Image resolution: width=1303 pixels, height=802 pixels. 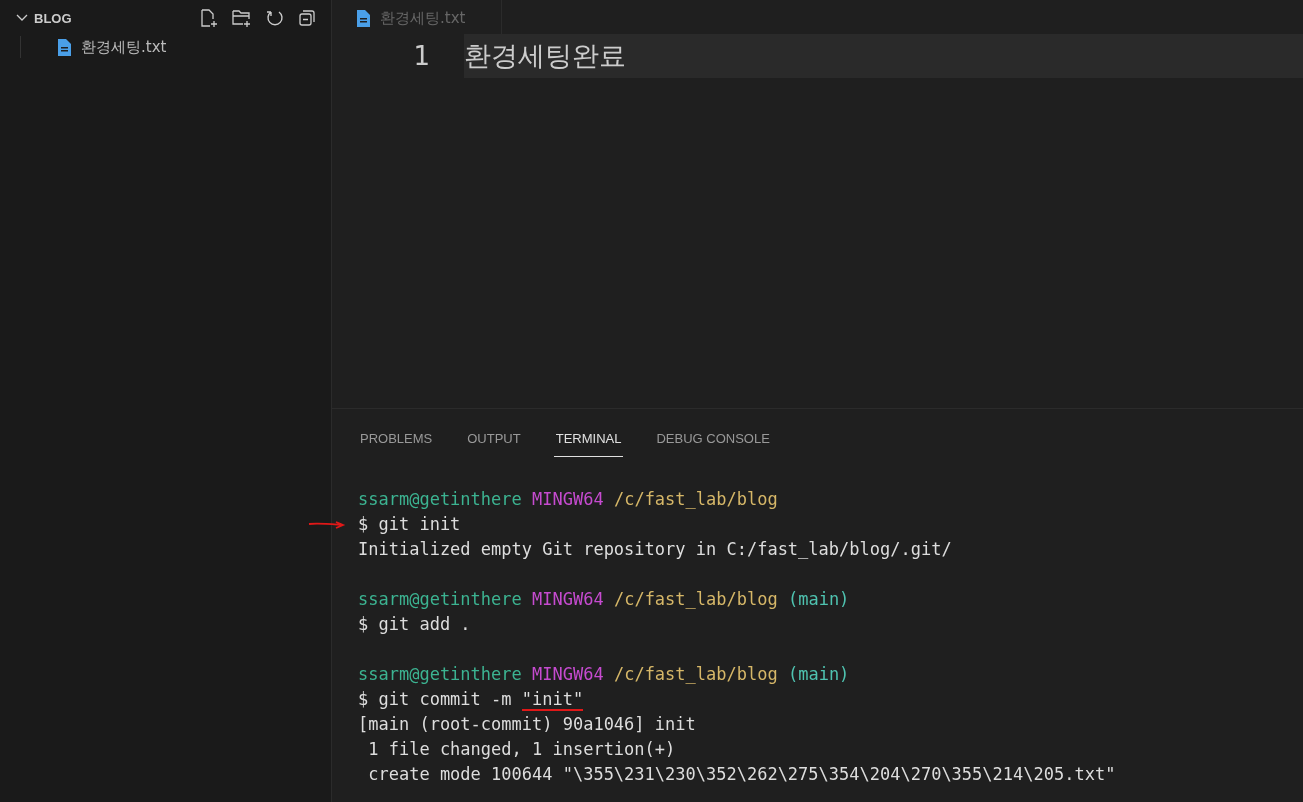 What do you see at coordinates (242, 18) in the screenshot?
I see `new-folder-icon` at bounding box center [242, 18].